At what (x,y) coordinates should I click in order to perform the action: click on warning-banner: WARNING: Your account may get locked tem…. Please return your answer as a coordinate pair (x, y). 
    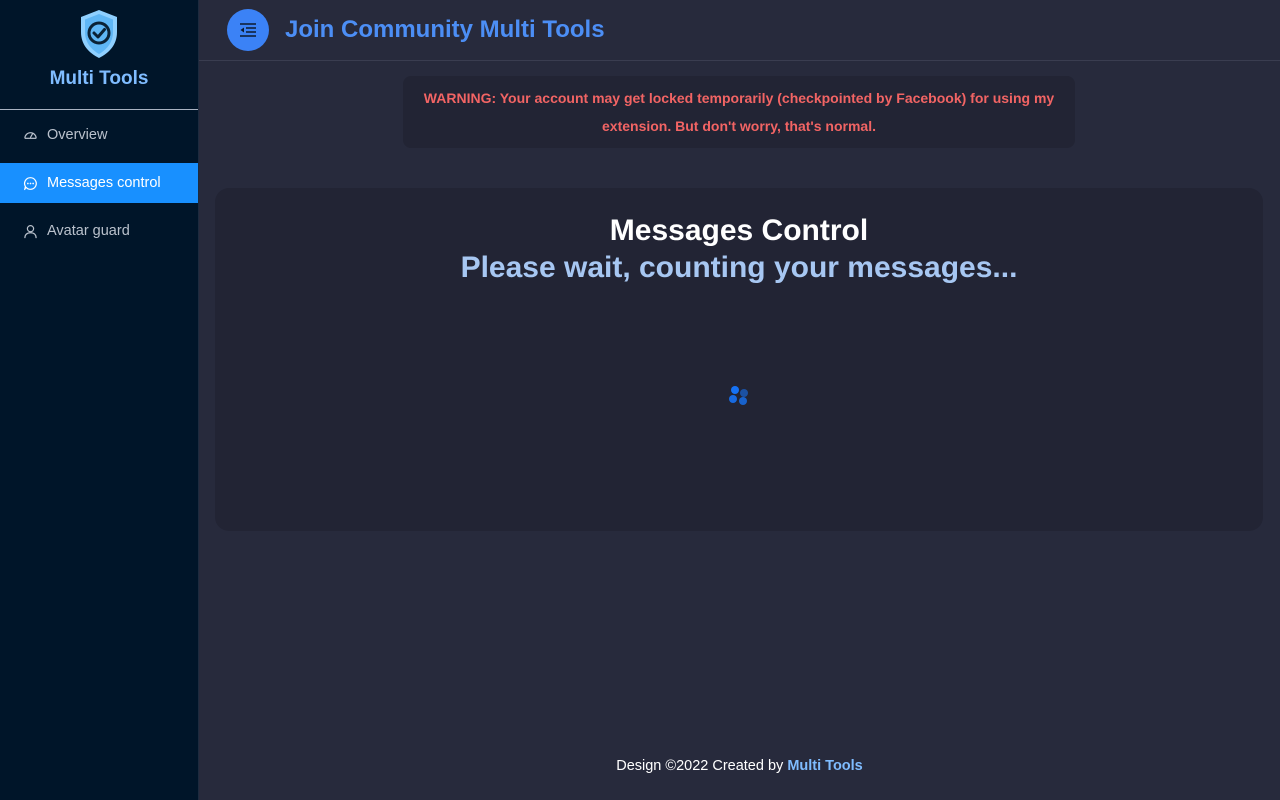
    Looking at the image, I should click on (739, 112).